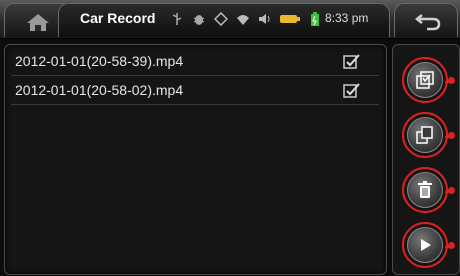  What do you see at coordinates (118, 18) in the screenshot?
I see `page-title: Car Record` at bounding box center [118, 18].